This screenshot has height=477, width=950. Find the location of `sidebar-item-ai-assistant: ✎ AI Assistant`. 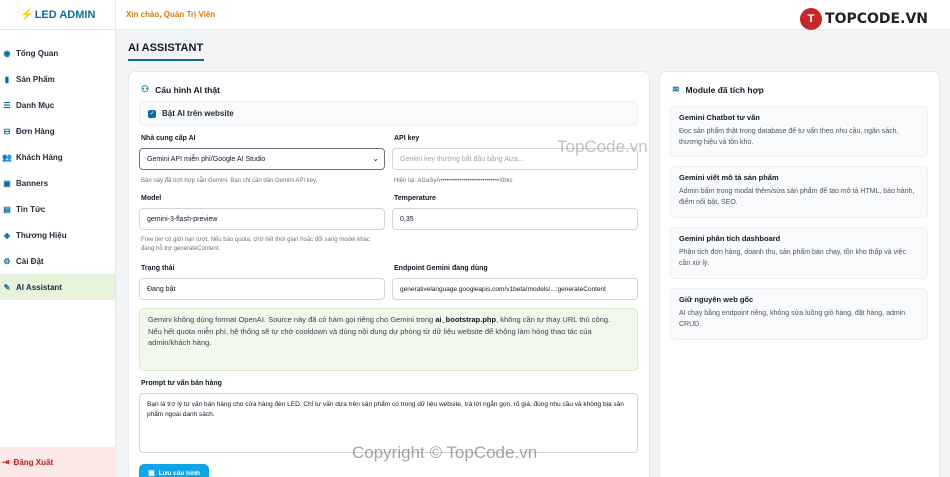

sidebar-item-ai-assistant: ✎ AI Assistant is located at coordinates (57, 287).